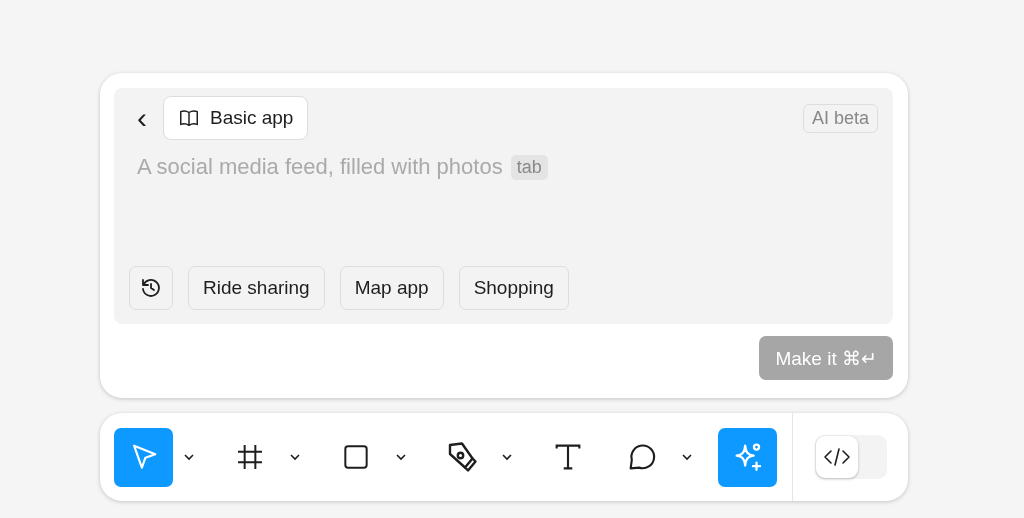  I want to click on beta-badge: AI beta, so click(840, 118).